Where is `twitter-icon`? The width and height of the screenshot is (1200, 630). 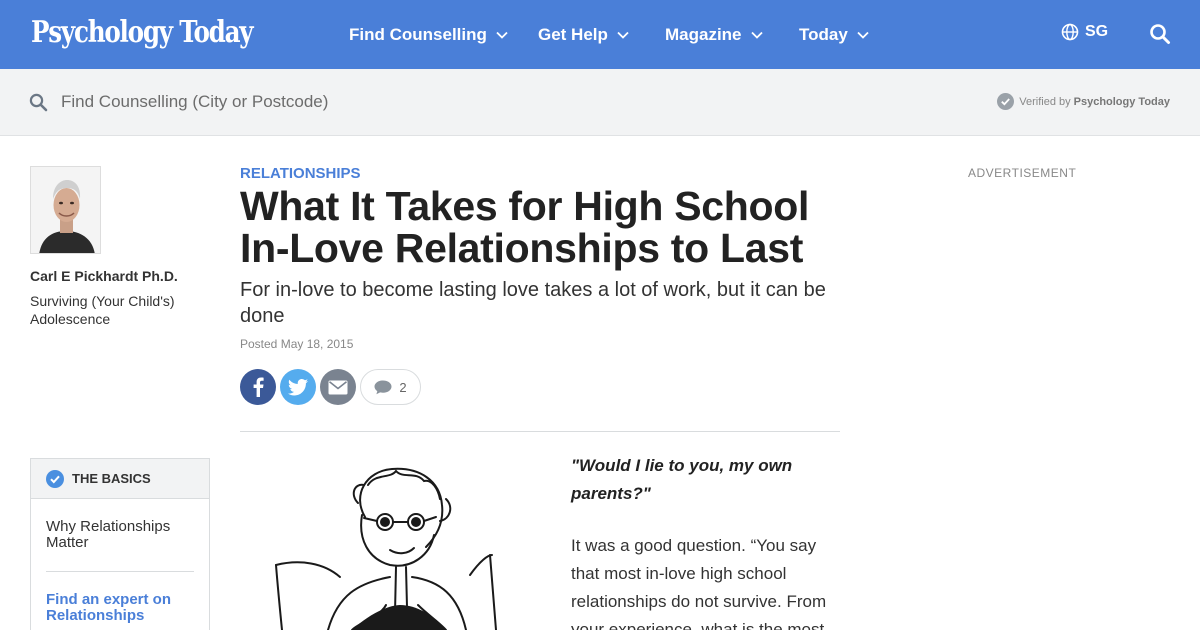 twitter-icon is located at coordinates (298, 386).